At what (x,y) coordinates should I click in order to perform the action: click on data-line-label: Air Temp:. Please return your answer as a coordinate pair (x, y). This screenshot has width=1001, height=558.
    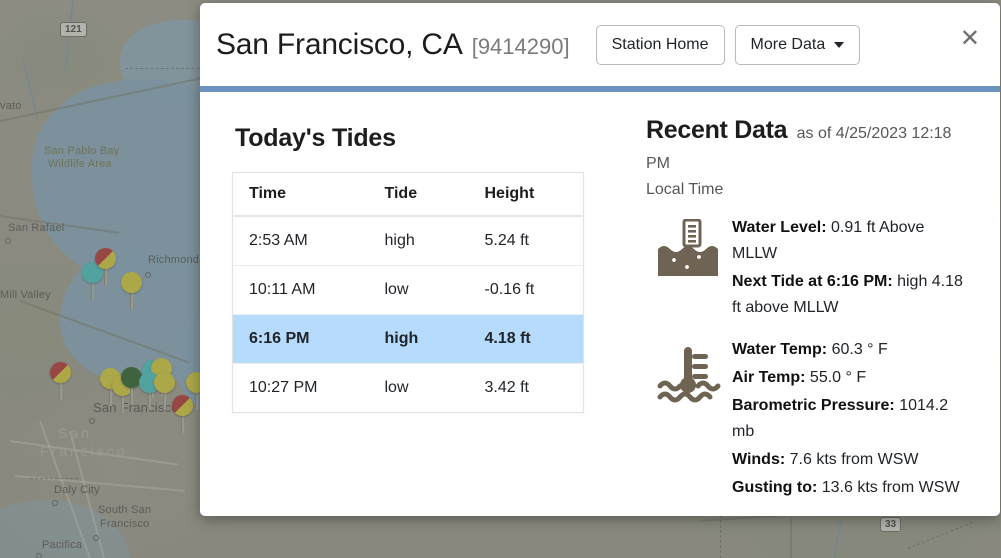
    Looking at the image, I should click on (769, 377).